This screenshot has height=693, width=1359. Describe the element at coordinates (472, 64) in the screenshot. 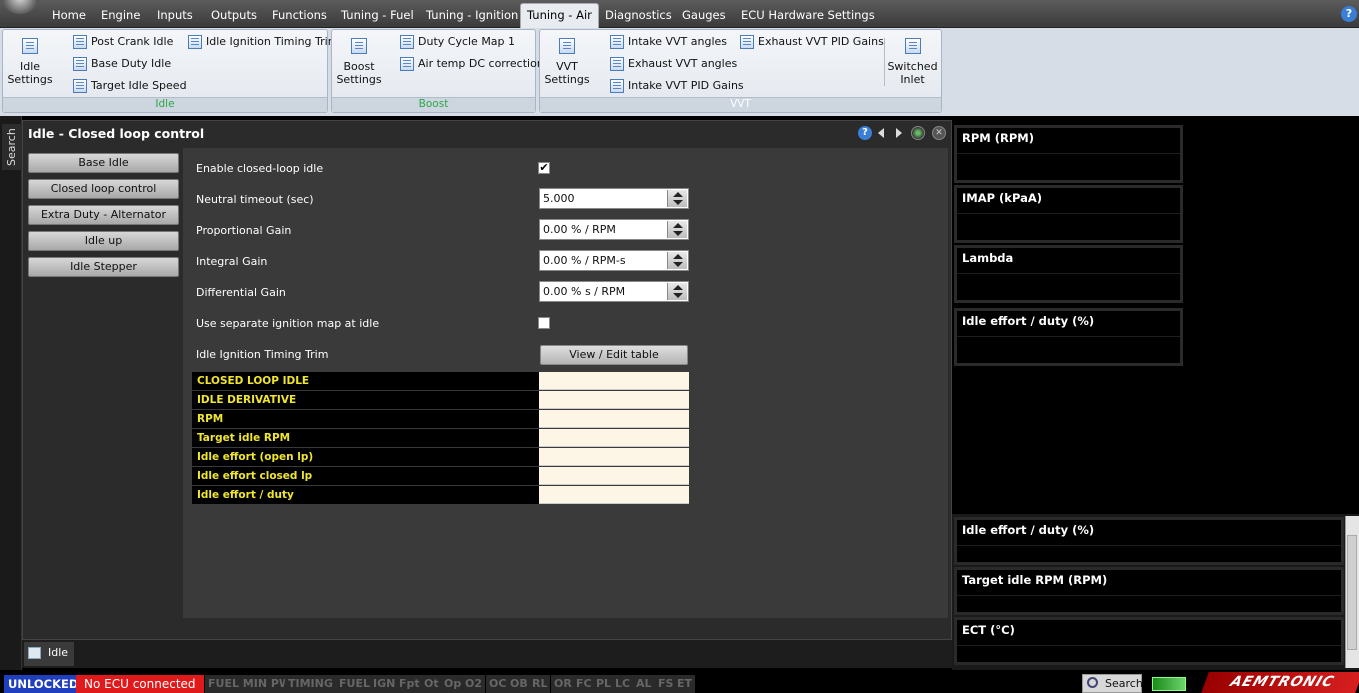

I see `air-temp-dc-correction-button: Air temp DC correction` at that location.